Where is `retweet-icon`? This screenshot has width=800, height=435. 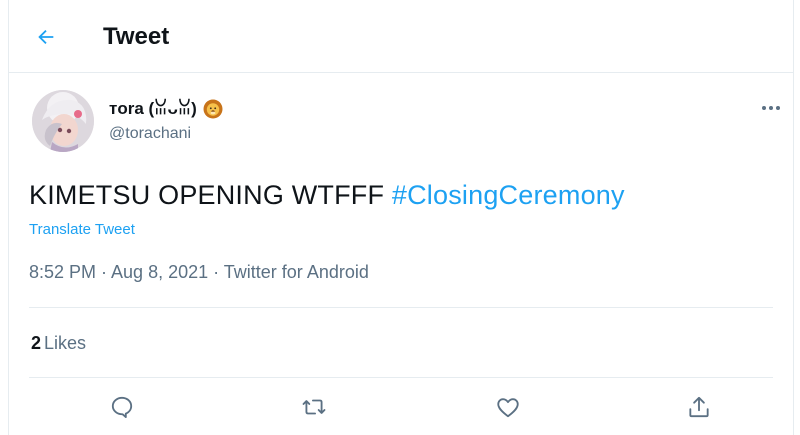 retweet-icon is located at coordinates (314, 407).